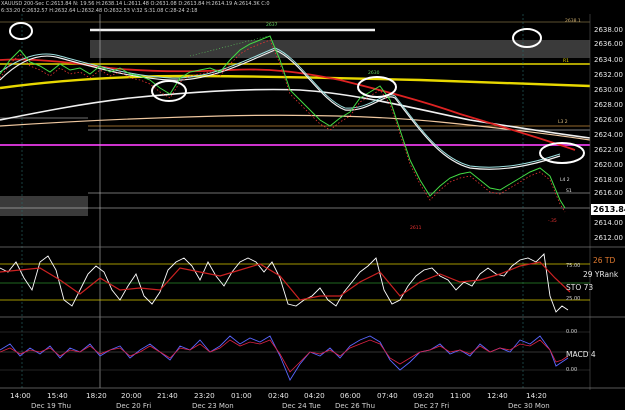 The height and width of the screenshot is (410, 625). I want to click on price-tick: 2626.00, so click(608, 120).